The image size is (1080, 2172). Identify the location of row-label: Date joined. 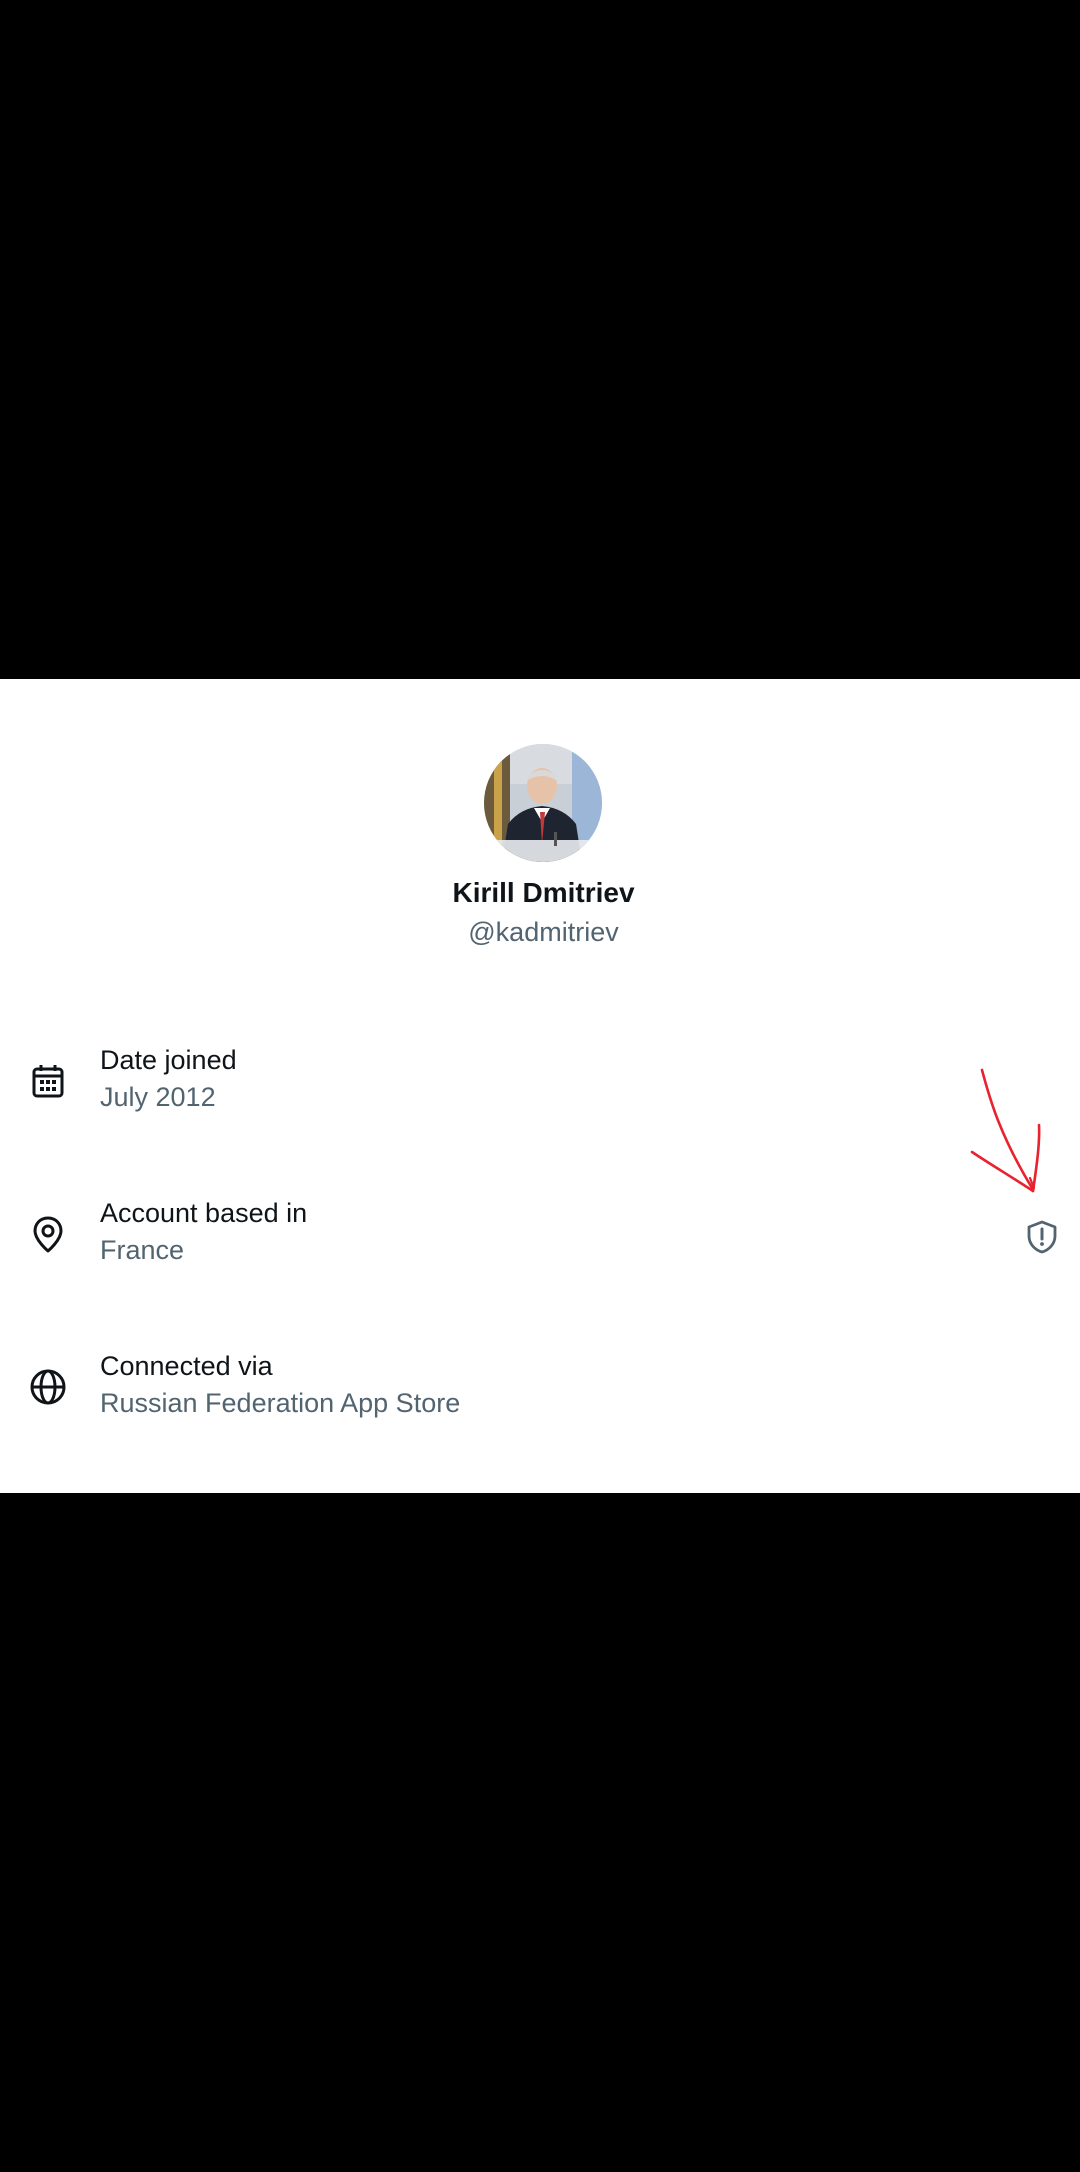
(168, 1060).